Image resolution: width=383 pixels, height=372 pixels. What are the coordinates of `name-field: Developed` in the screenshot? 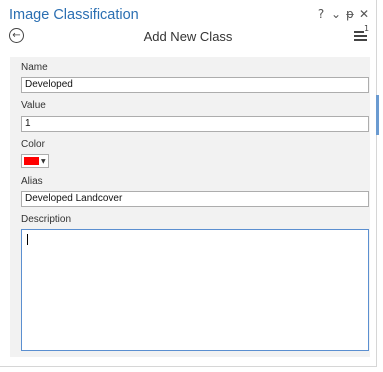 It's located at (195, 85).